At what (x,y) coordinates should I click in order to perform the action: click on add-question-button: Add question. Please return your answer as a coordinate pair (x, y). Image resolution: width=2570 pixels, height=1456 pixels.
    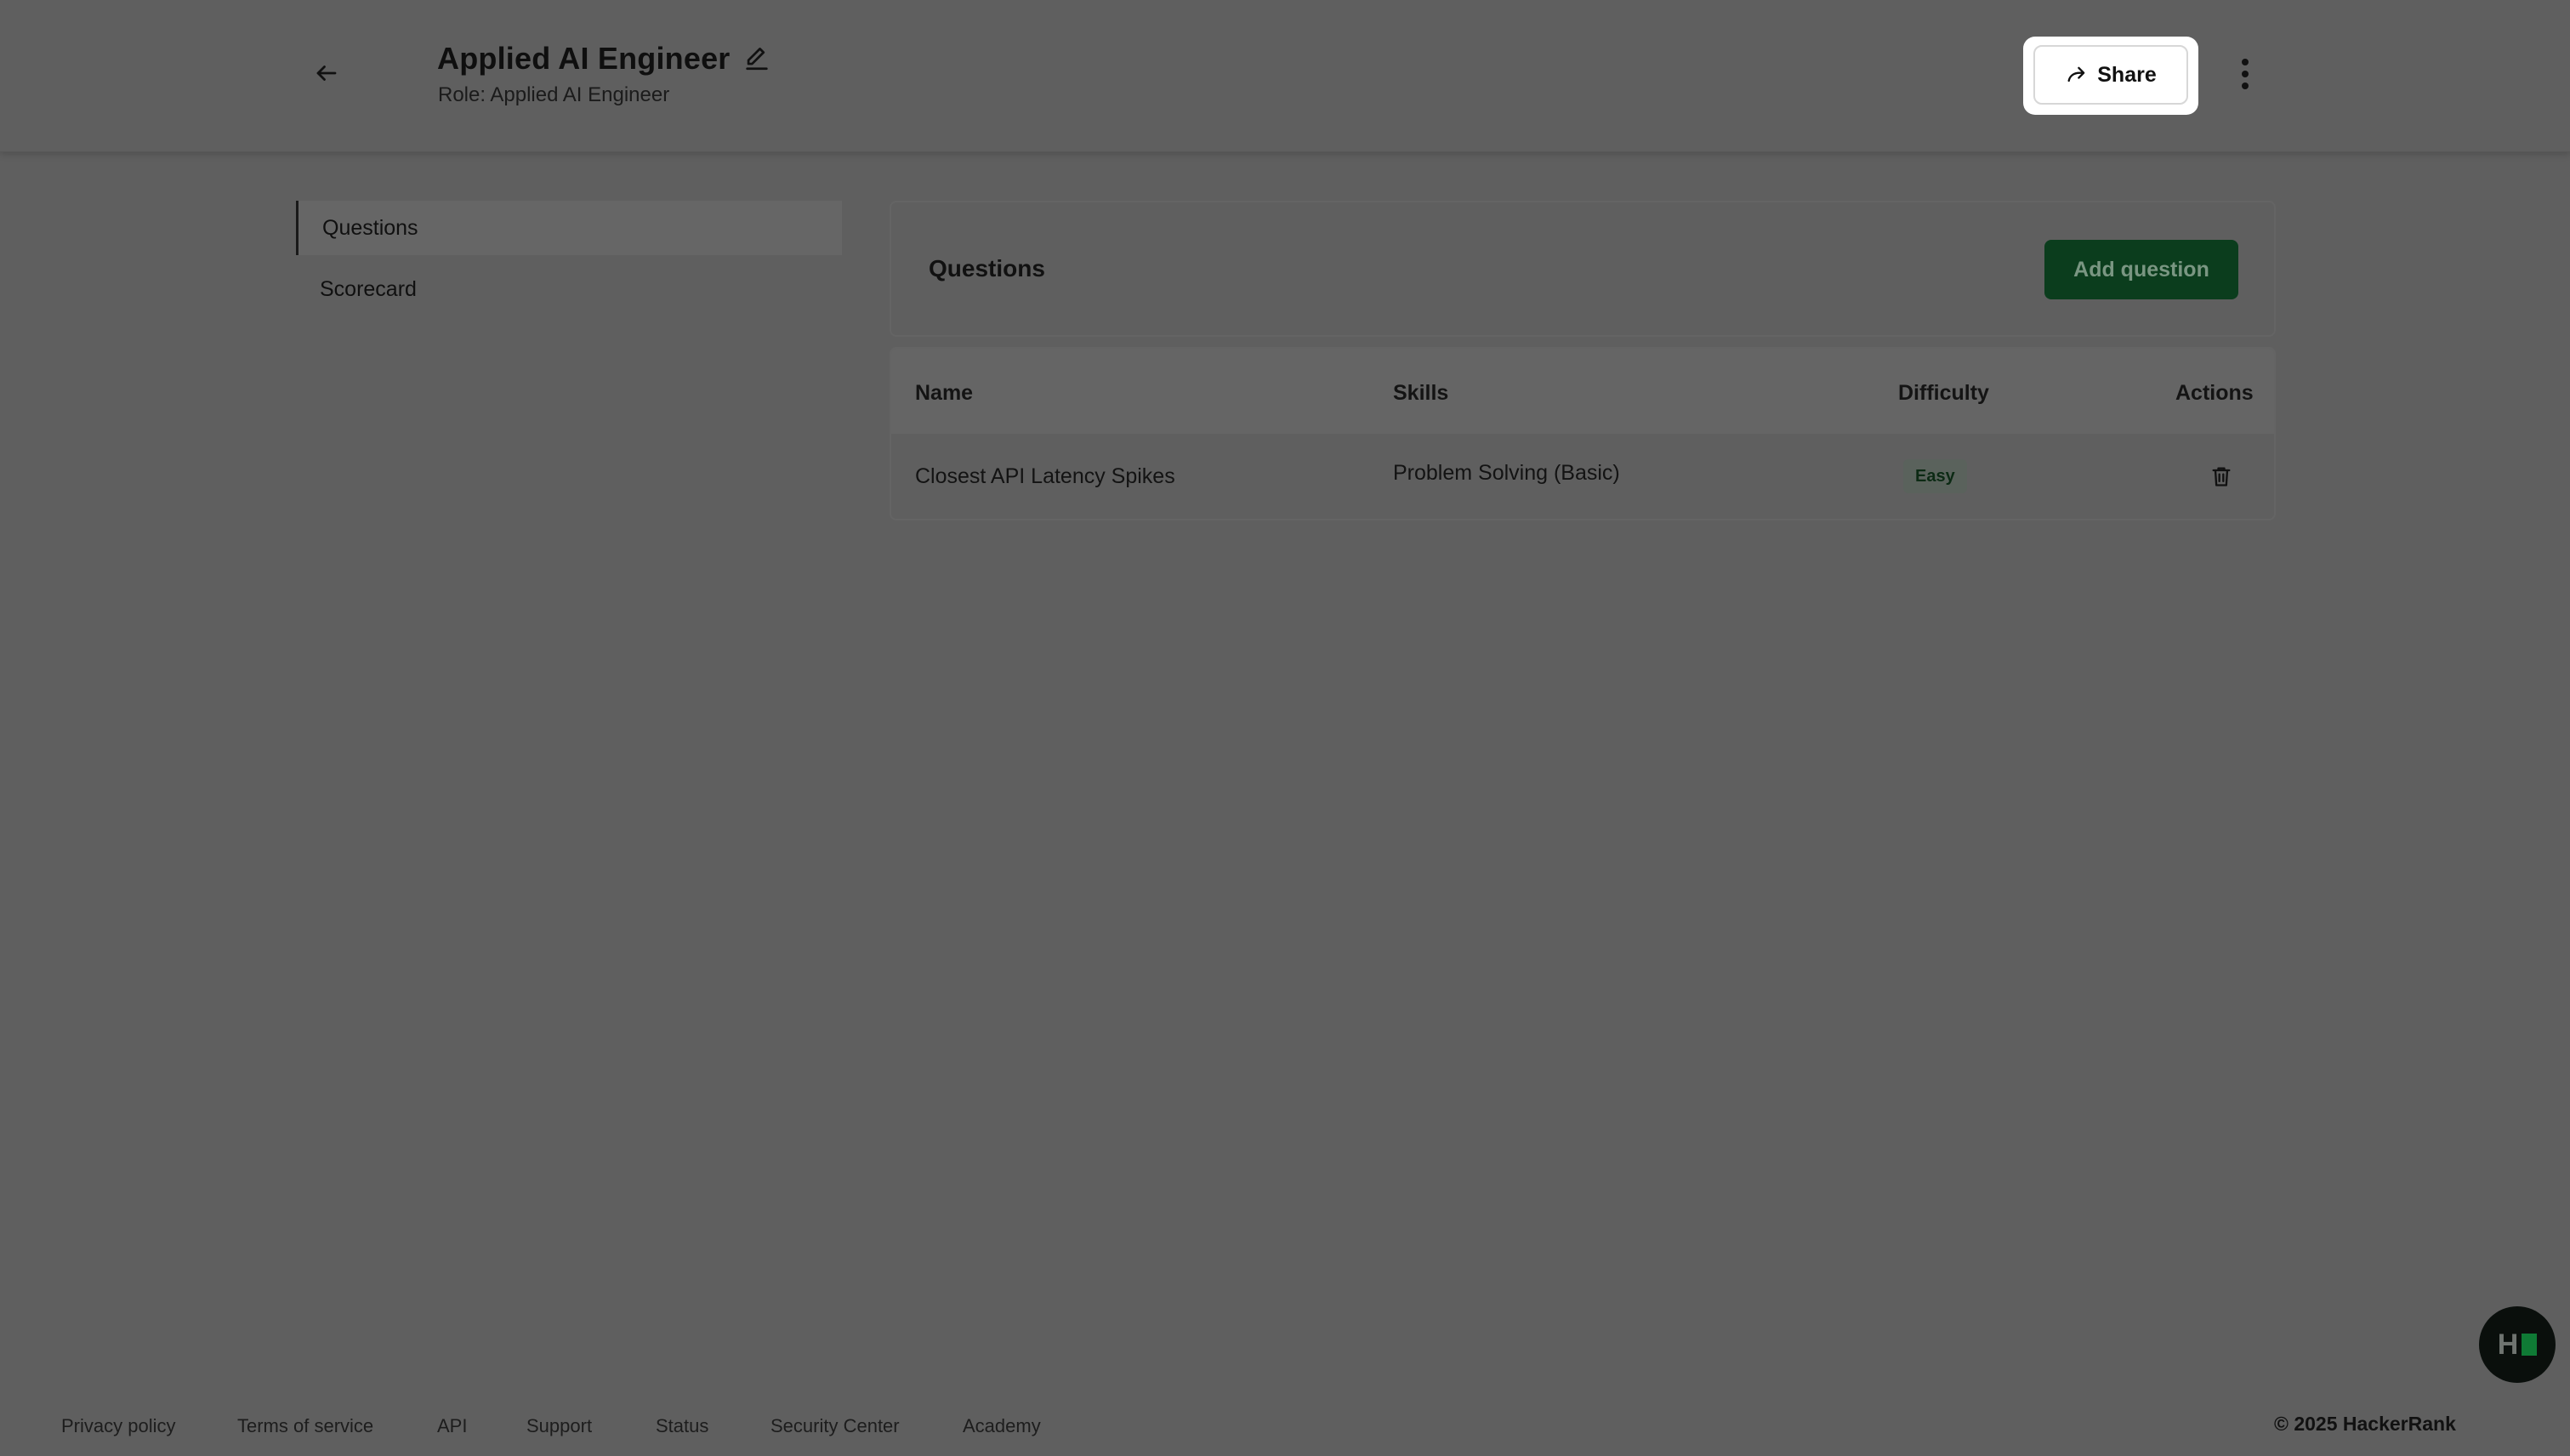
    Looking at the image, I should click on (2141, 269).